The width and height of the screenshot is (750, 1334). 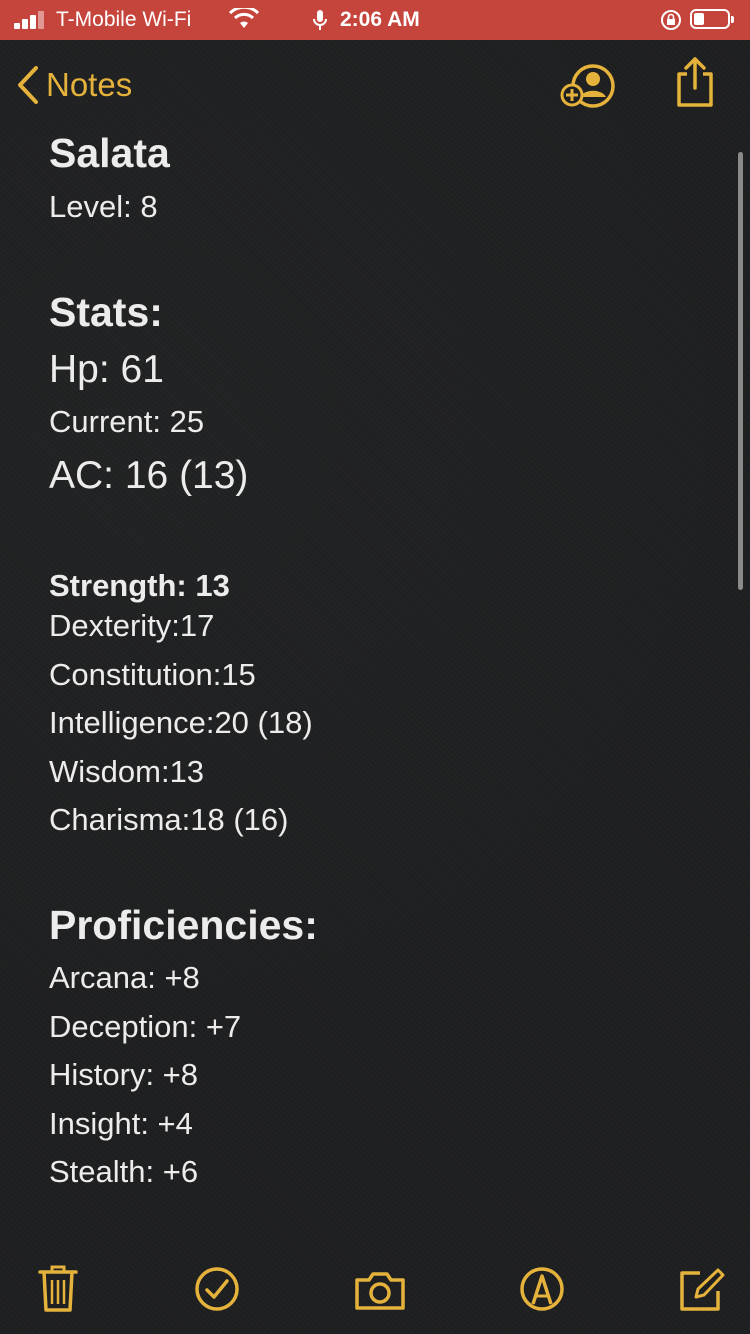 I want to click on hp-text: Hp: 61, so click(x=106, y=369).